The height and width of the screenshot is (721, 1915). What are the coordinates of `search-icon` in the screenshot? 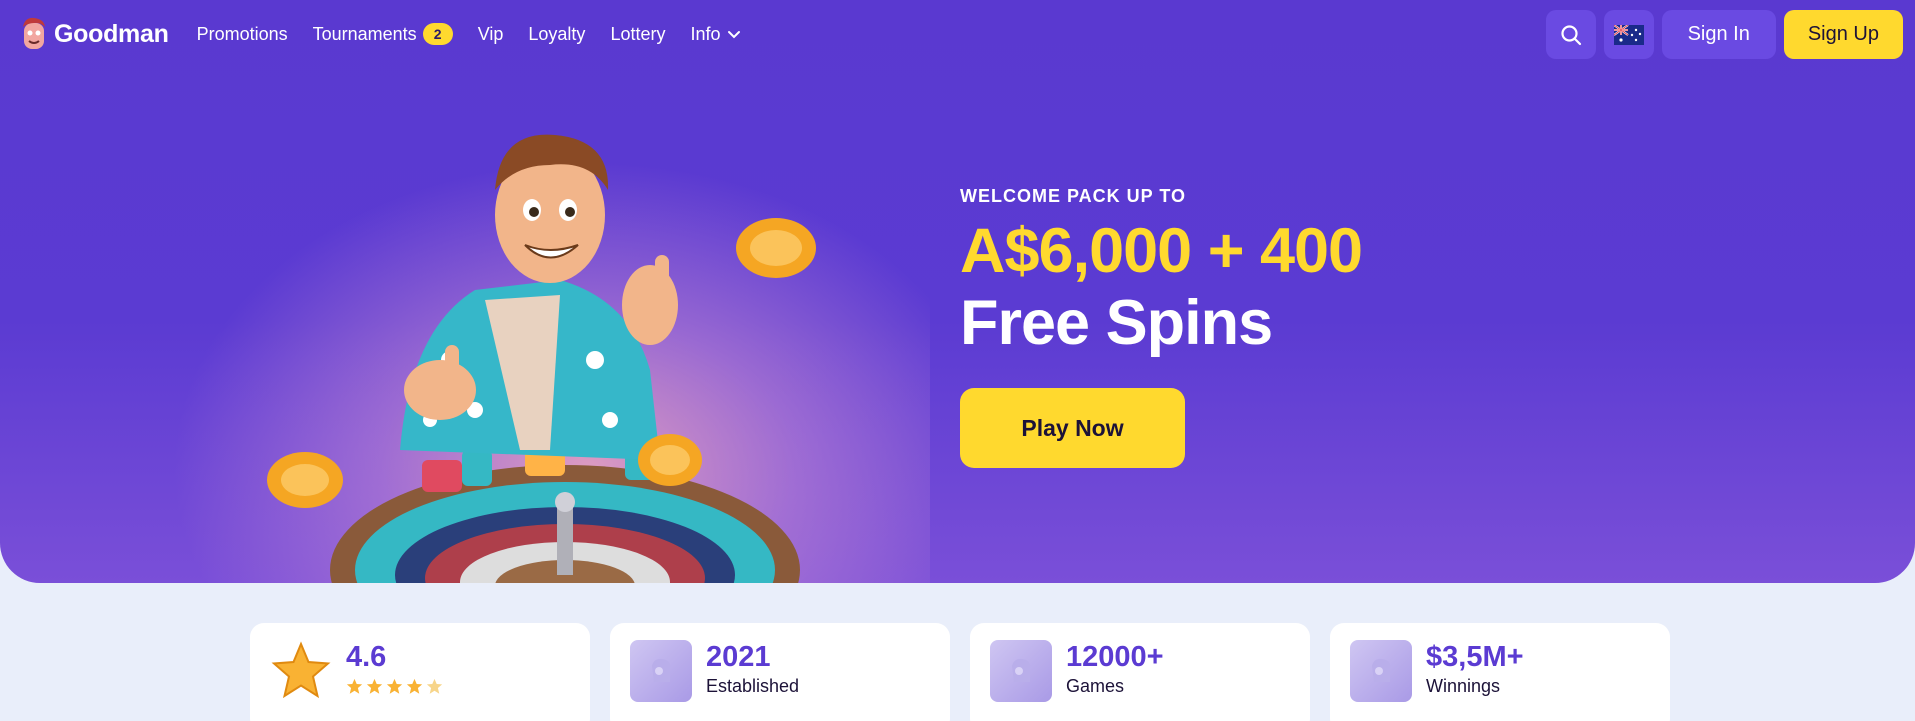 It's located at (1570, 34).